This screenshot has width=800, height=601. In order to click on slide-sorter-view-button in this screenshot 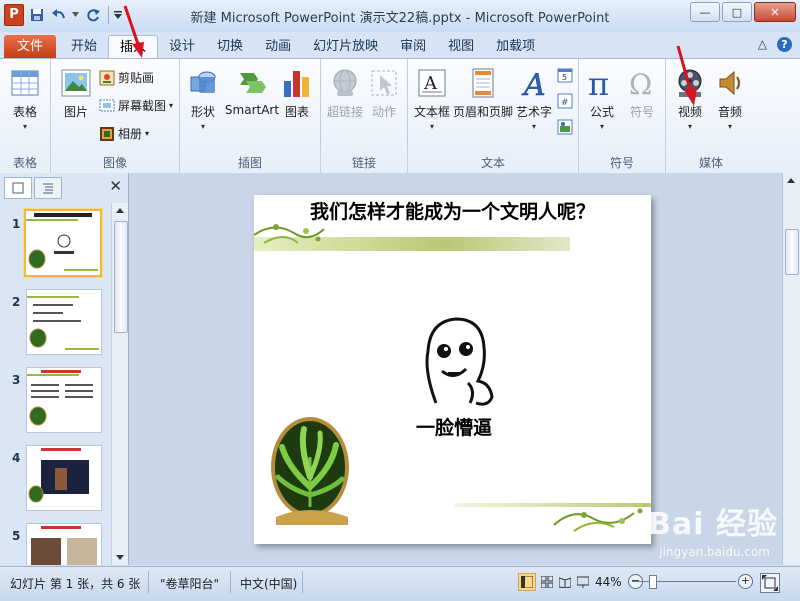, I will do `click(547, 582)`.